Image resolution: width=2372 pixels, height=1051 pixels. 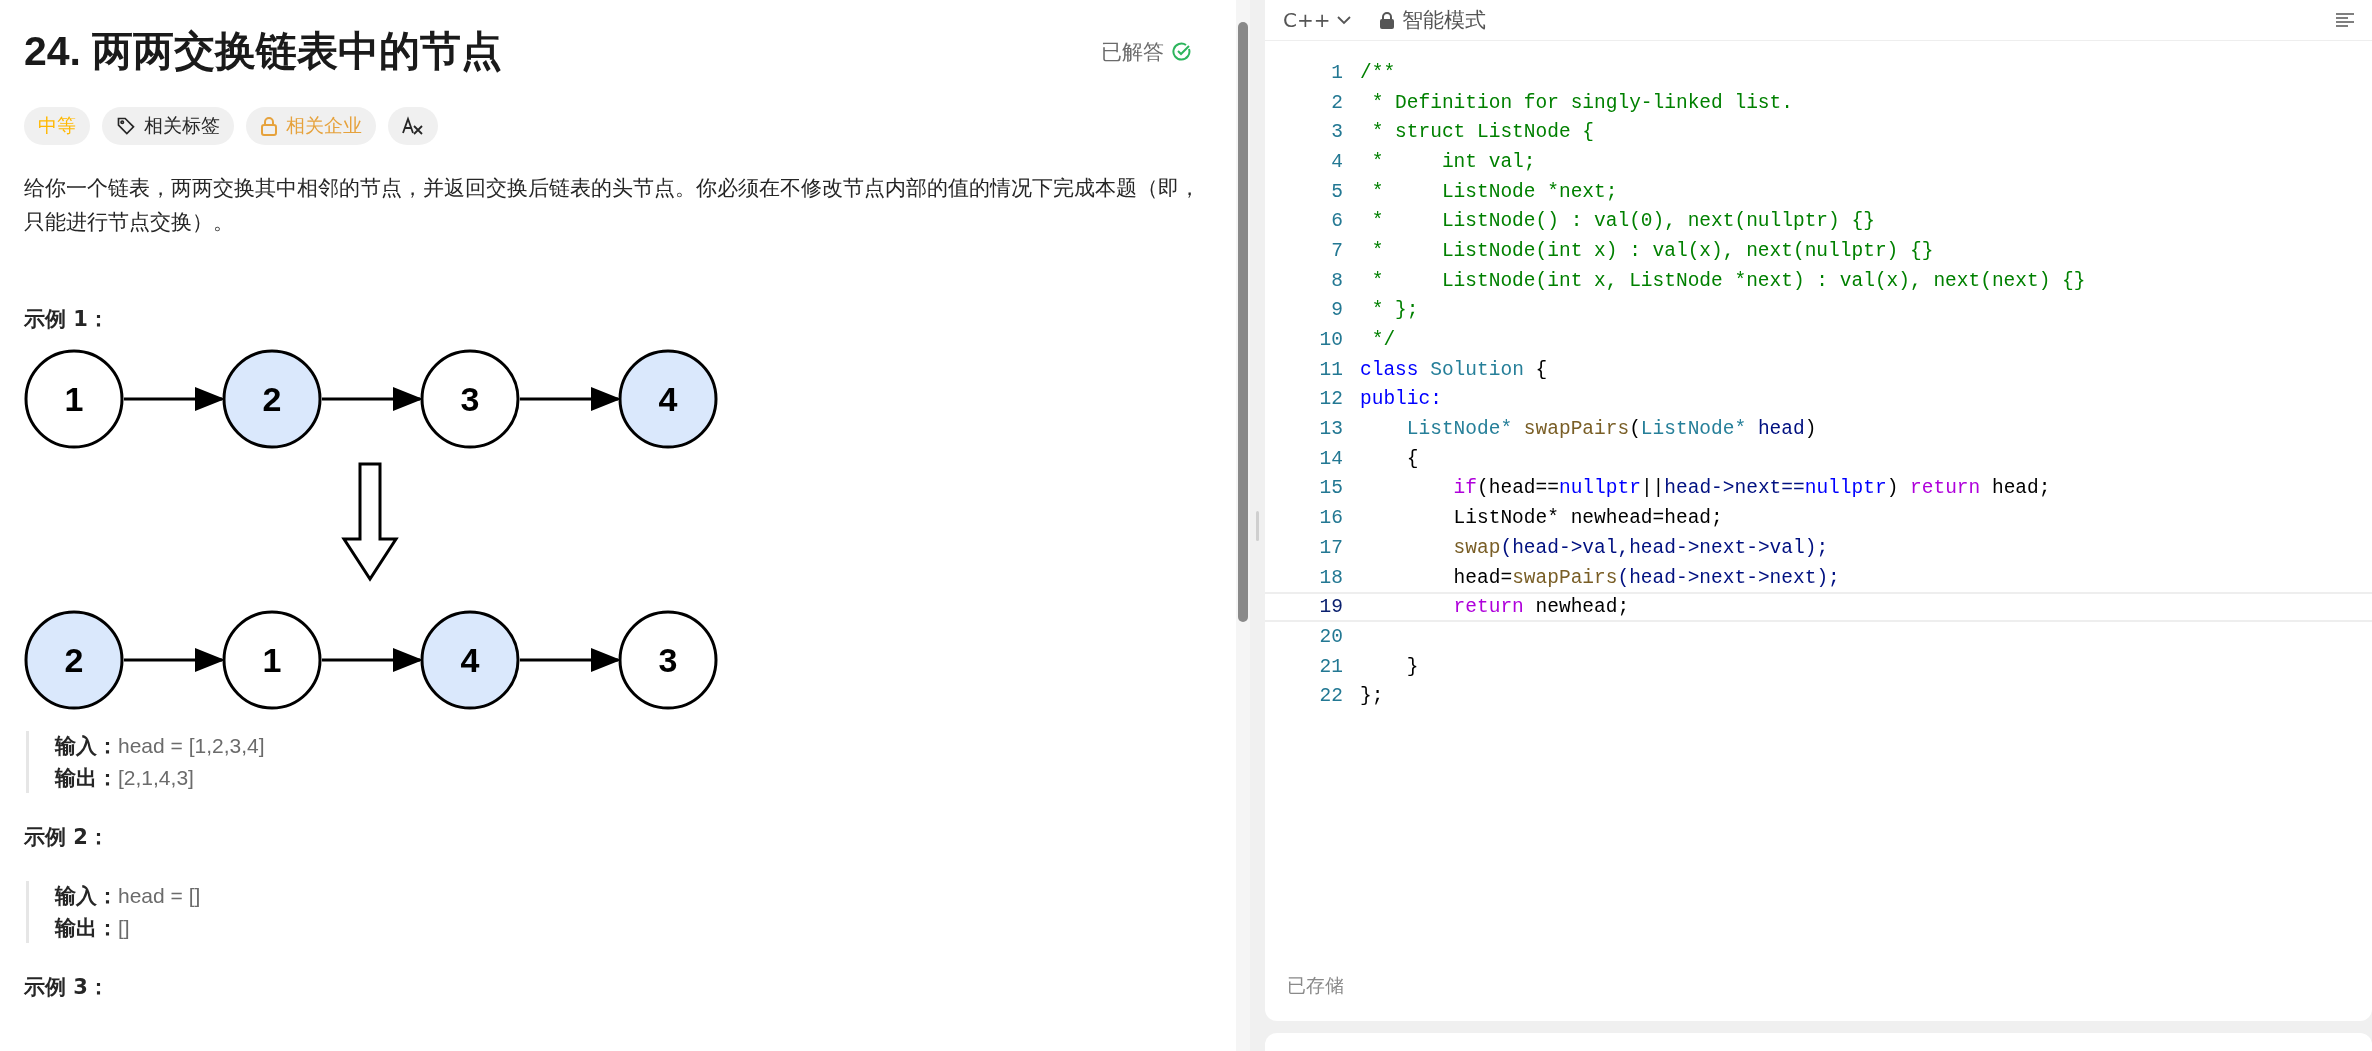 I want to click on code-line: */, so click(x=1383, y=340).